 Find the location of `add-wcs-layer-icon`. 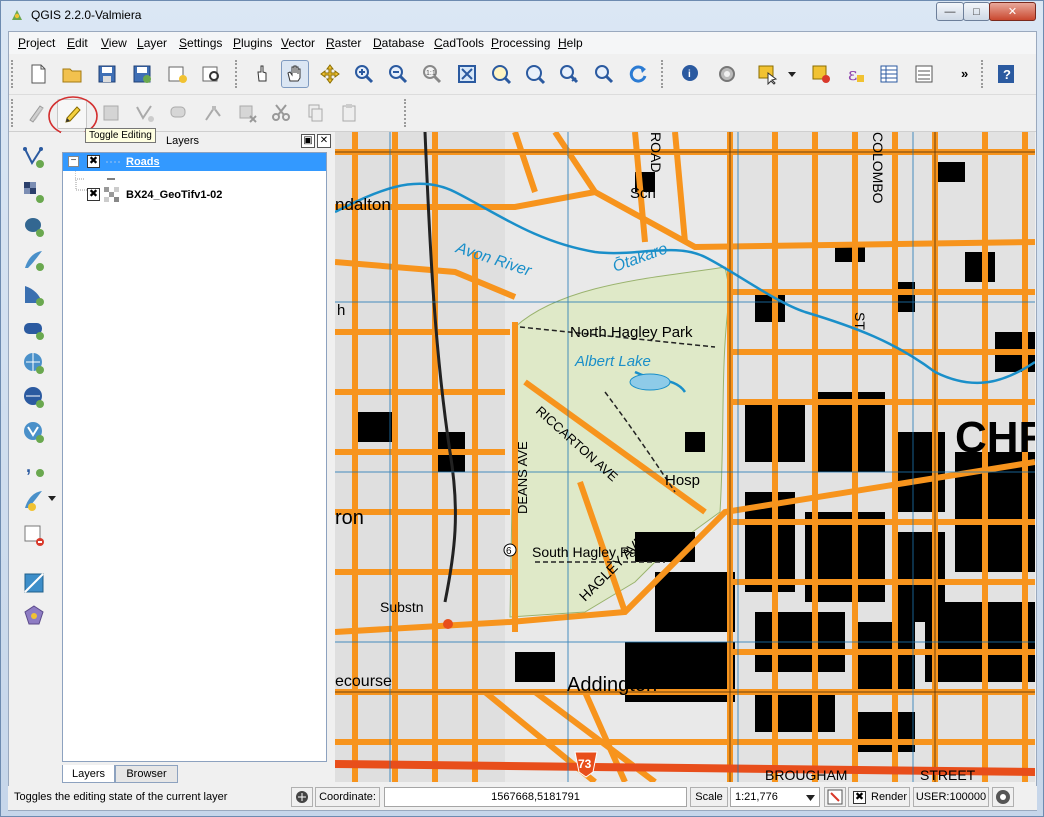

add-wcs-layer-icon is located at coordinates (34, 397).